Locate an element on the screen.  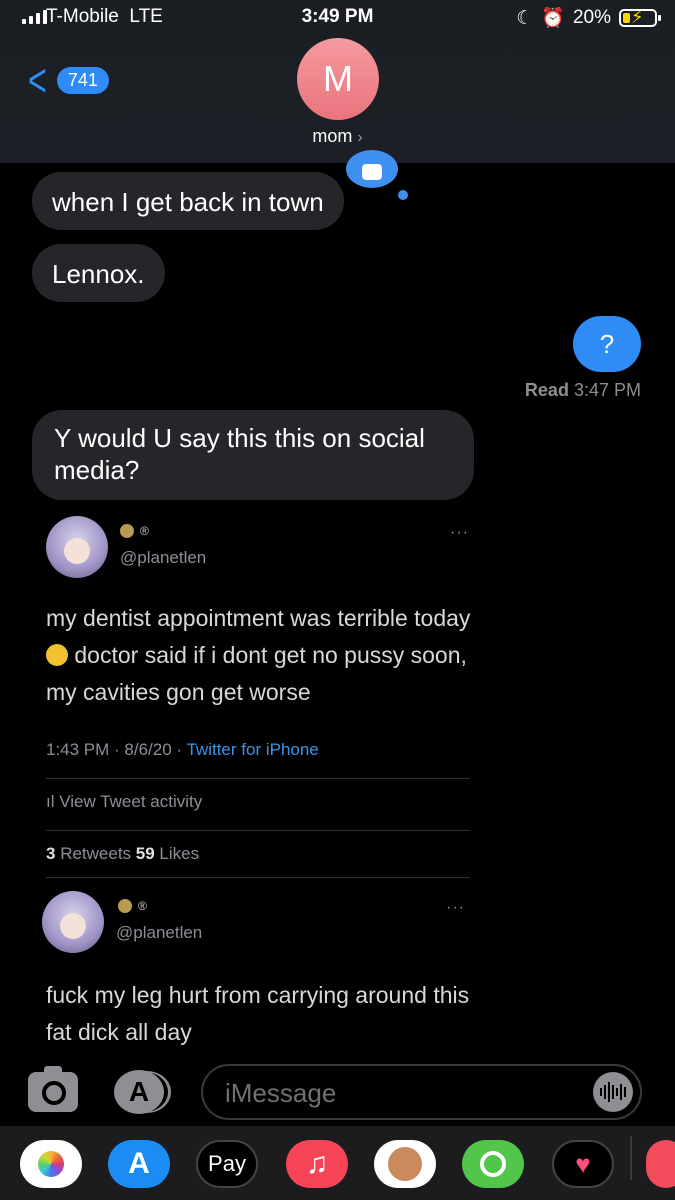
battery-percent: 20% is located at coordinates (591, 17).